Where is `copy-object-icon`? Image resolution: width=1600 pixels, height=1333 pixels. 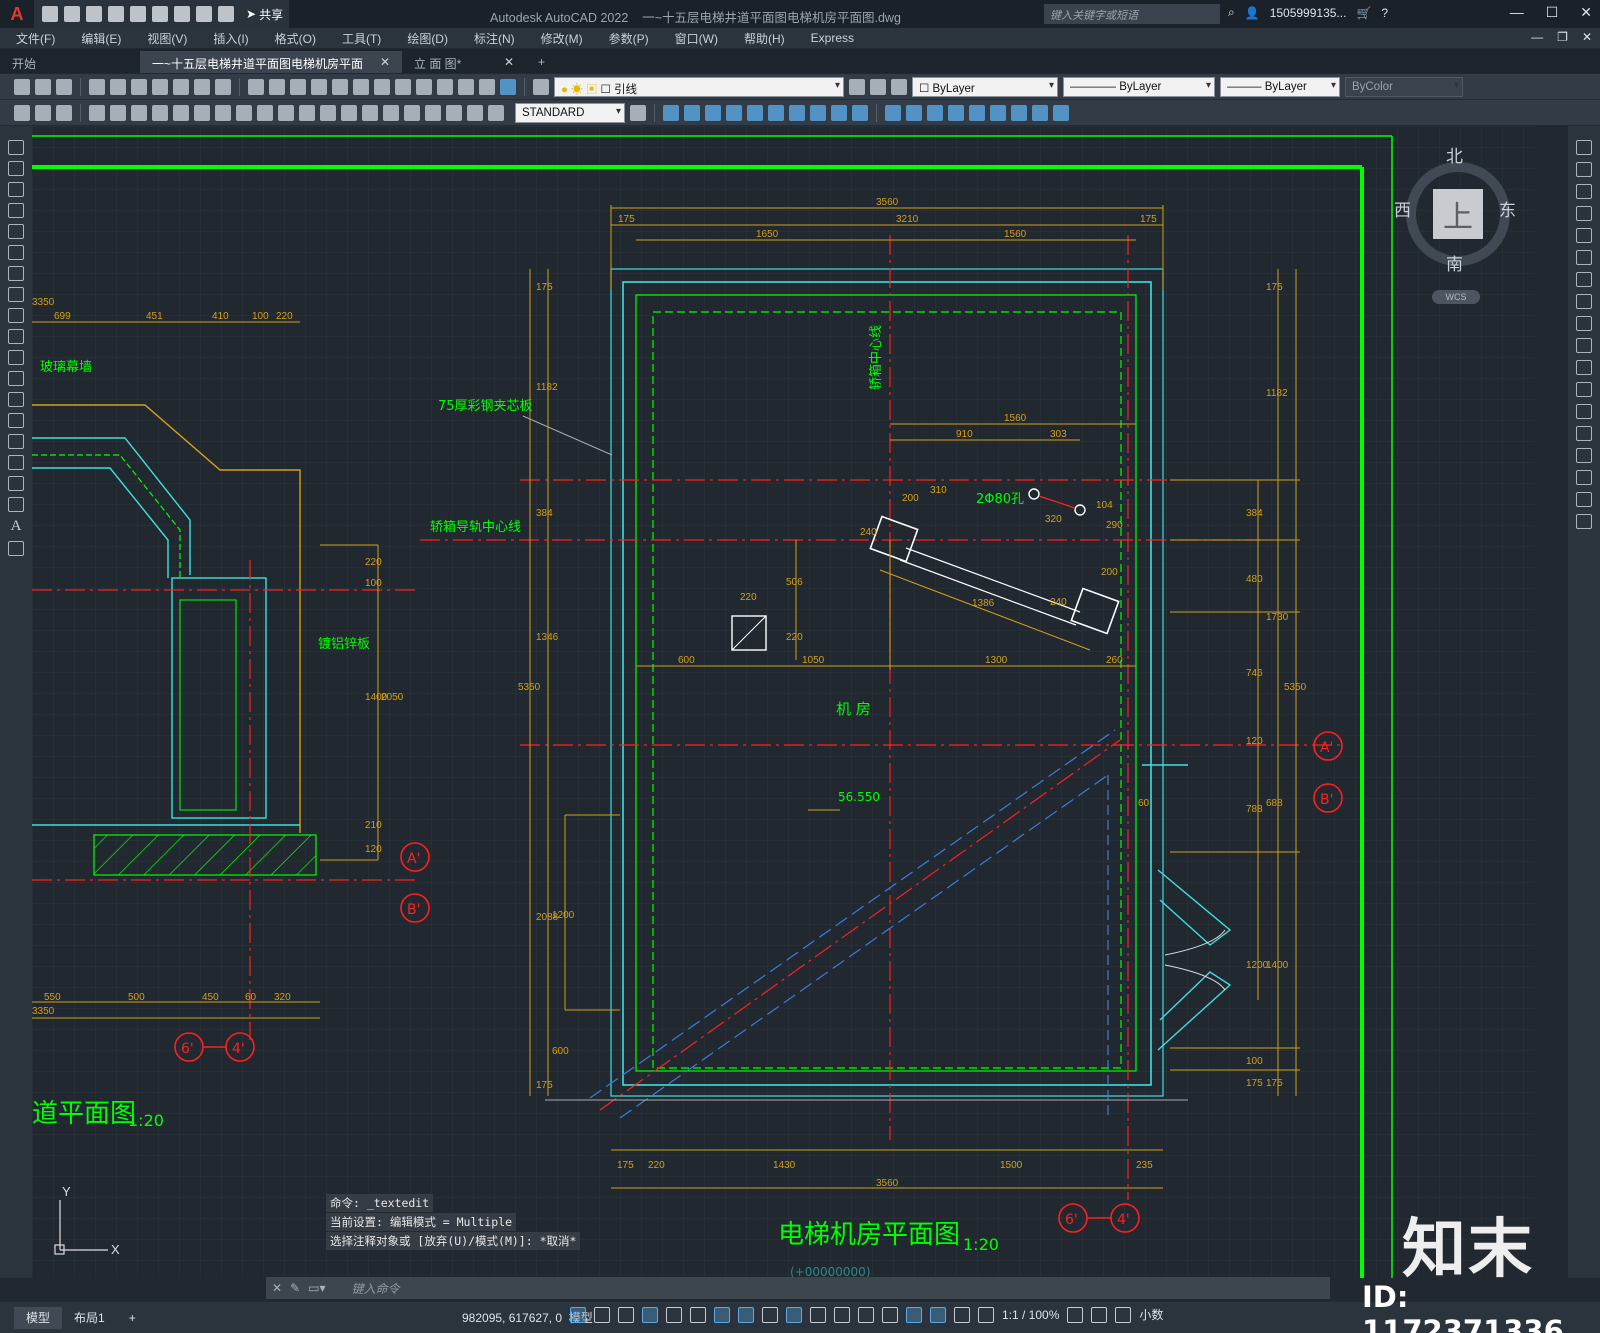
copy-object-icon is located at coordinates (1584, 169).